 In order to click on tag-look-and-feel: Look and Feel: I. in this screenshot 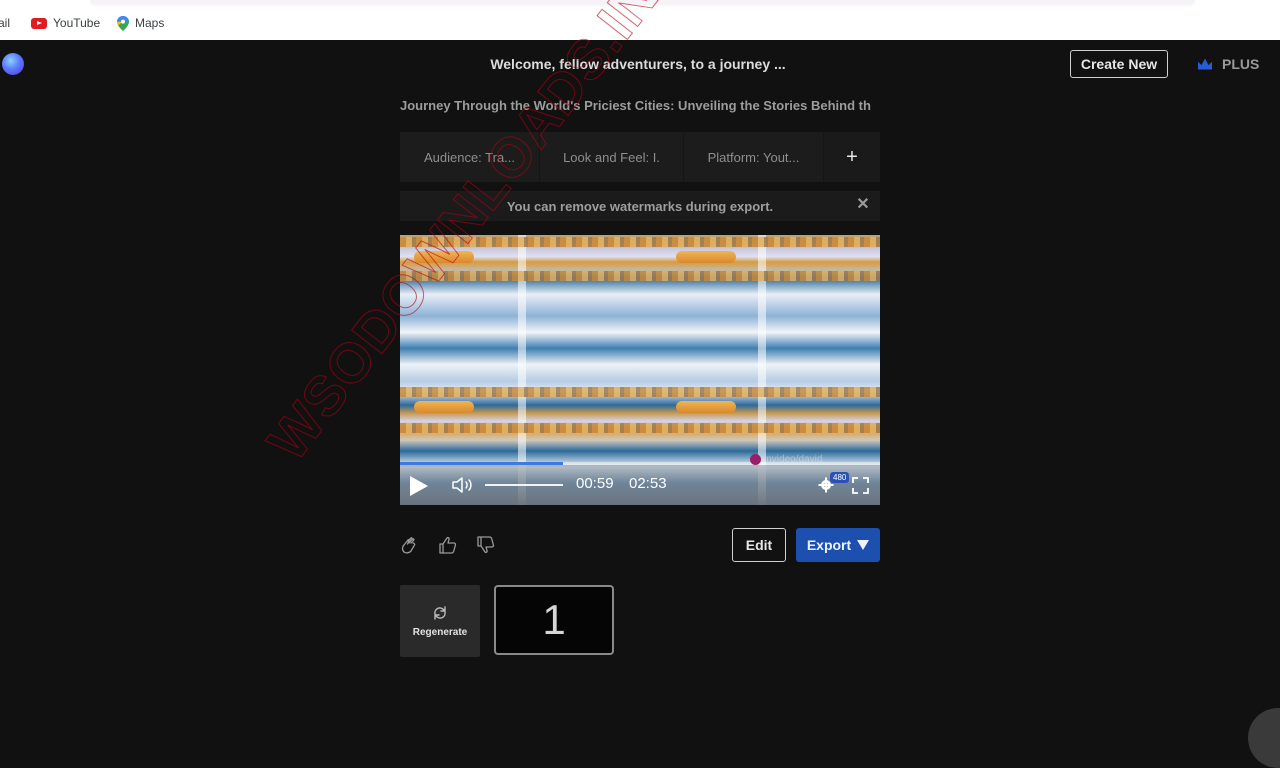, I will do `click(612, 157)`.